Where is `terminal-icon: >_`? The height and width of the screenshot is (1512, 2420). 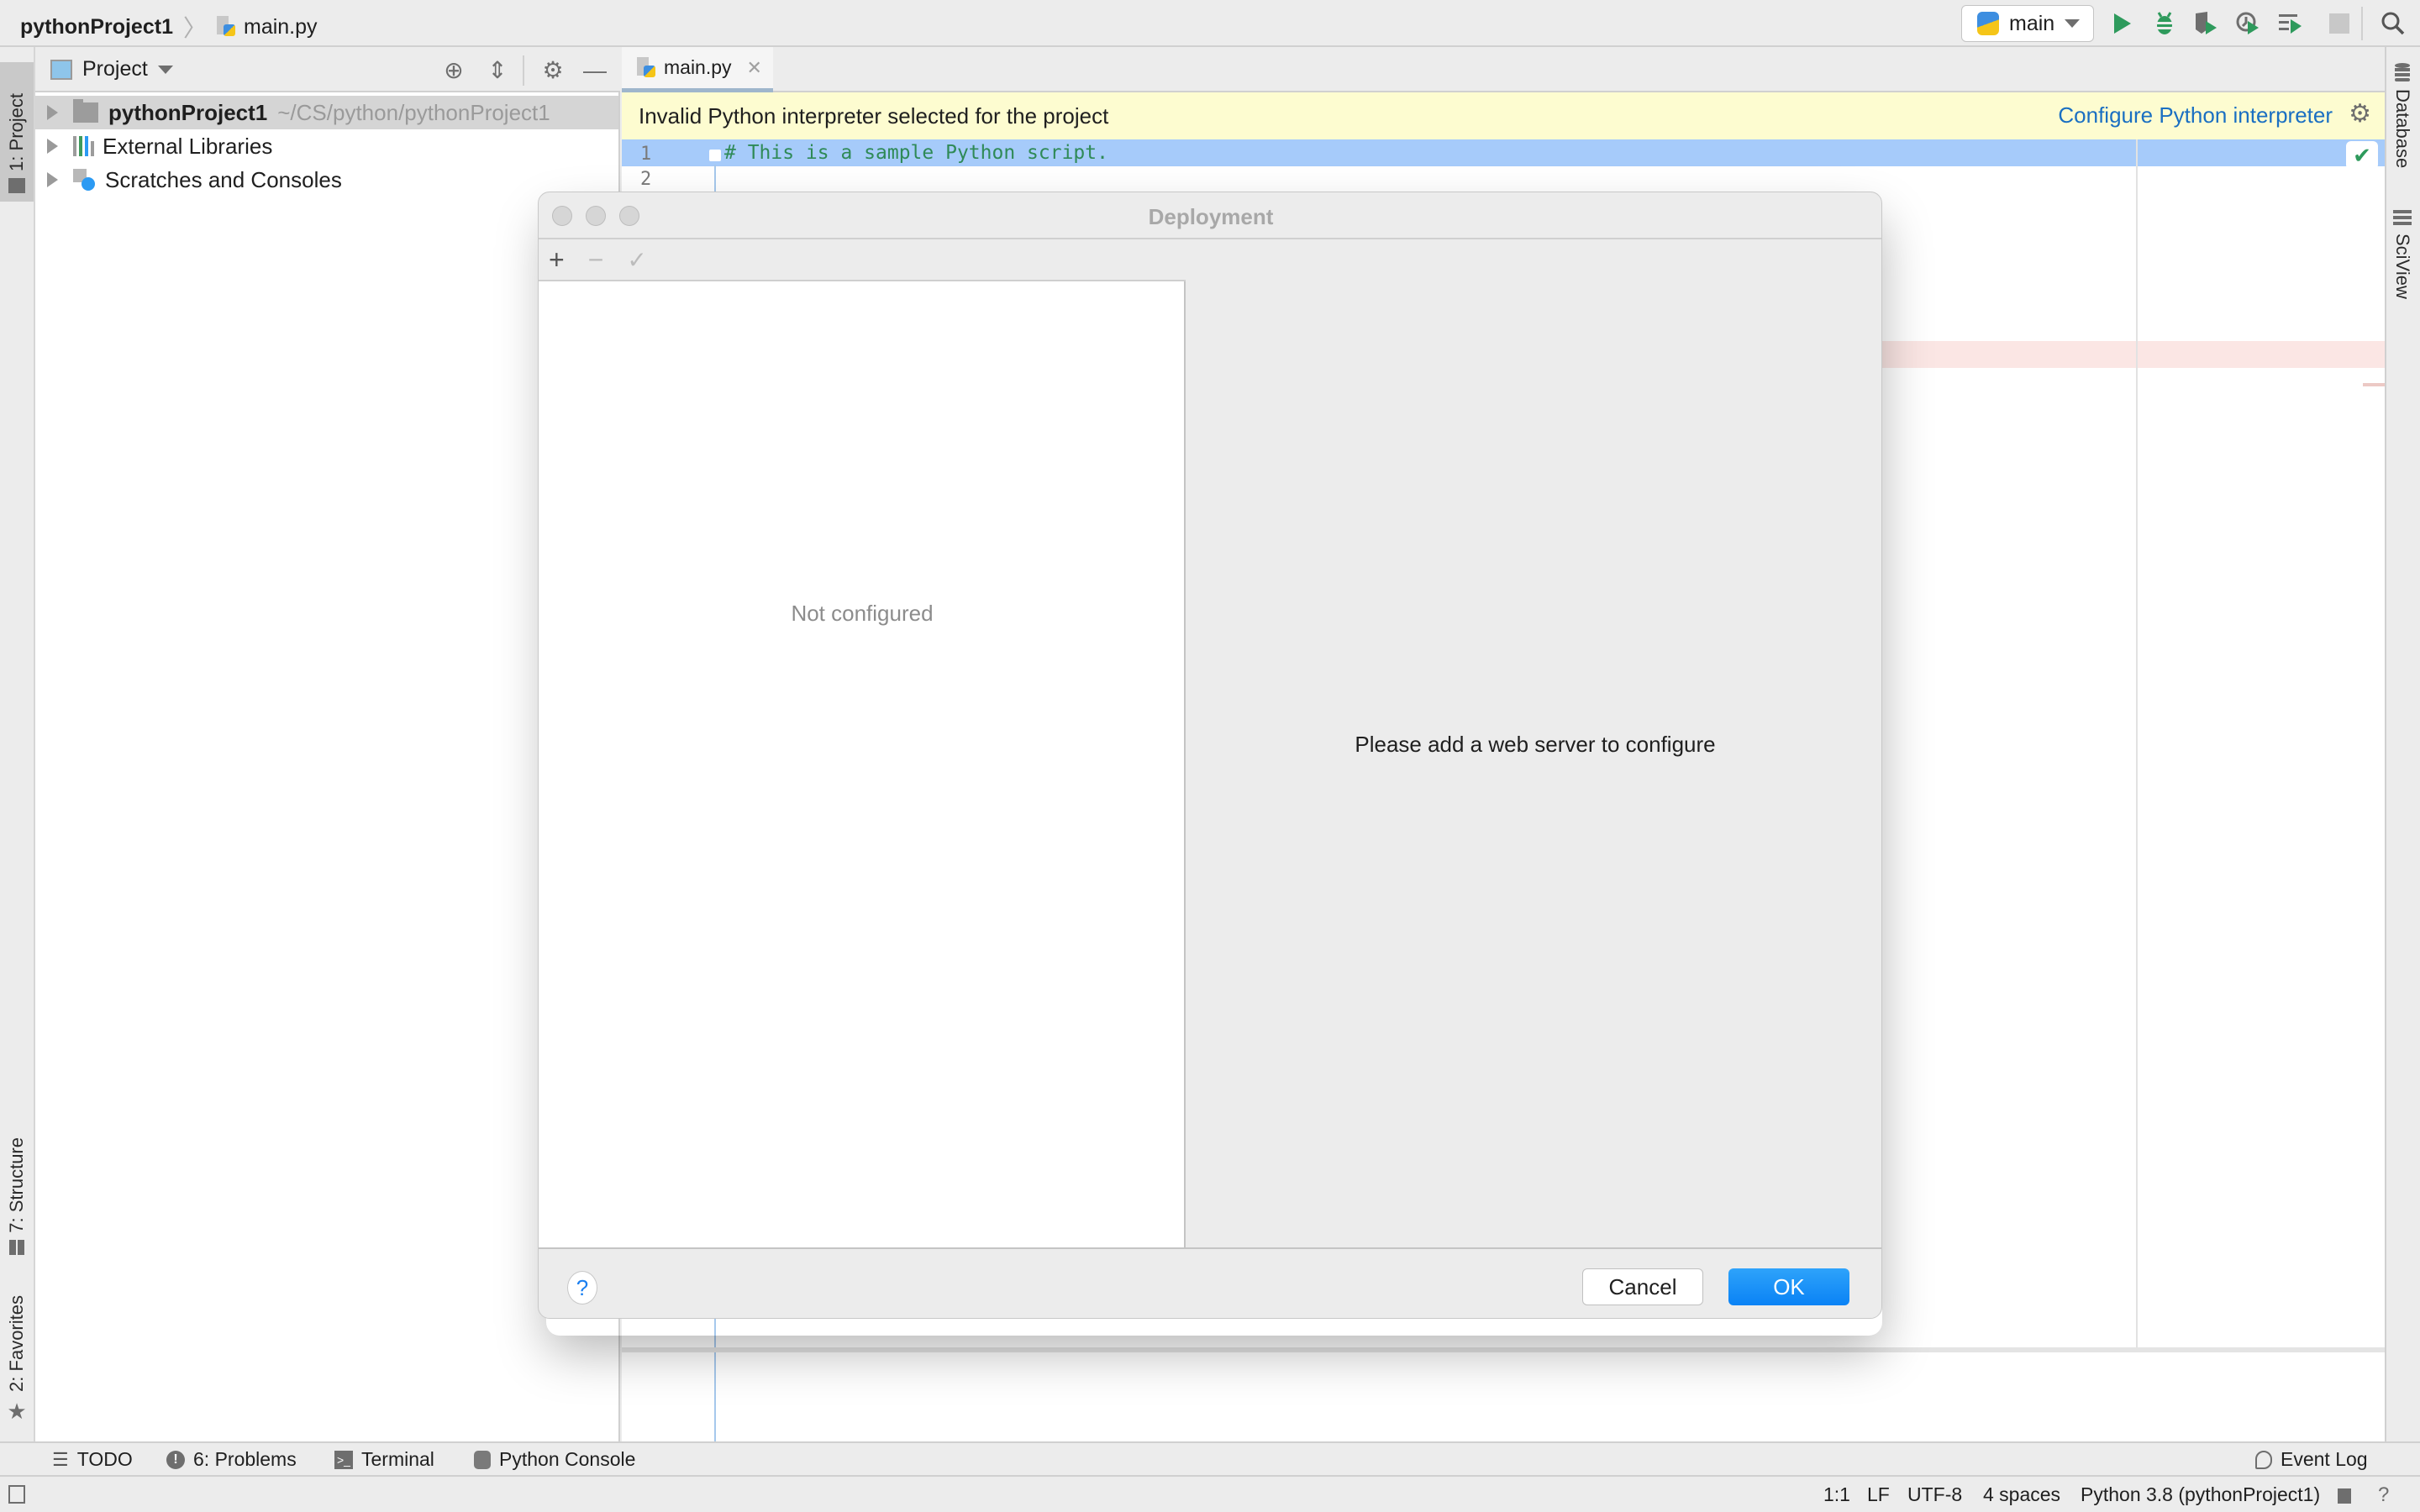 terminal-icon: >_ is located at coordinates (344, 1459).